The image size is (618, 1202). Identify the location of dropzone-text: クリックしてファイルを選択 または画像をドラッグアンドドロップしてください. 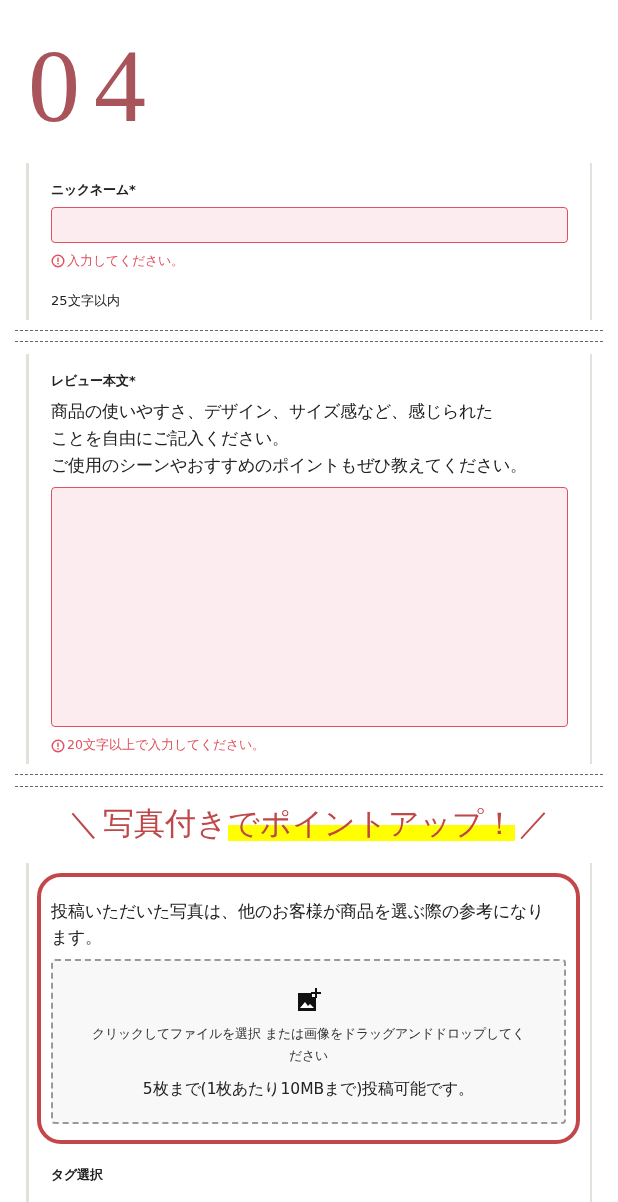
(308, 1045).